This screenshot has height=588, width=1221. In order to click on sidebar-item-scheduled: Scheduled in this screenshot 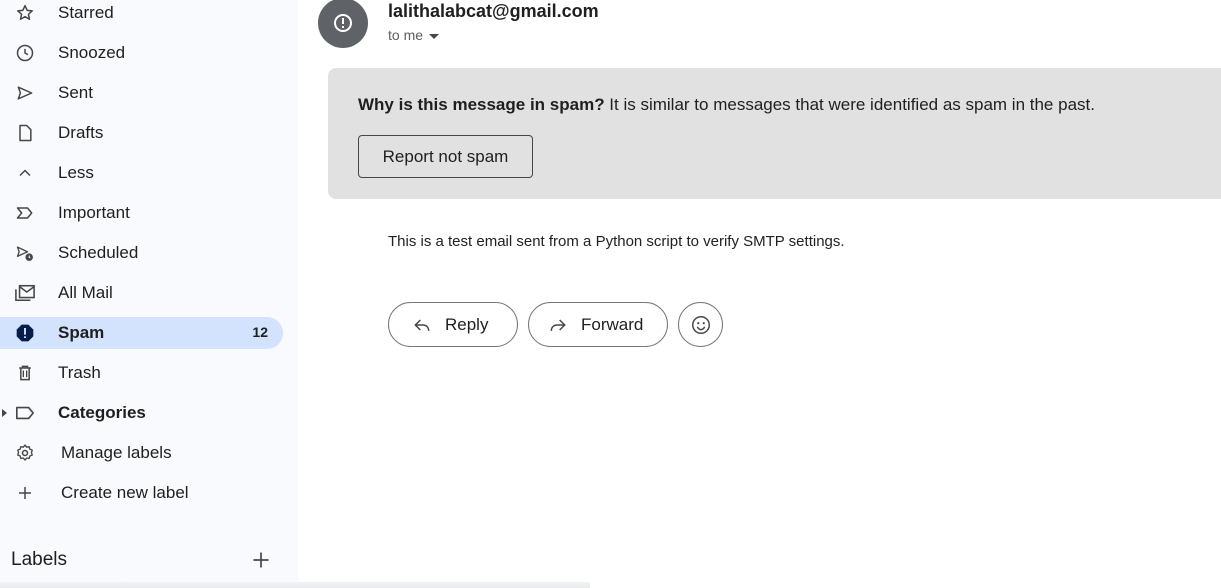, I will do `click(141, 253)`.